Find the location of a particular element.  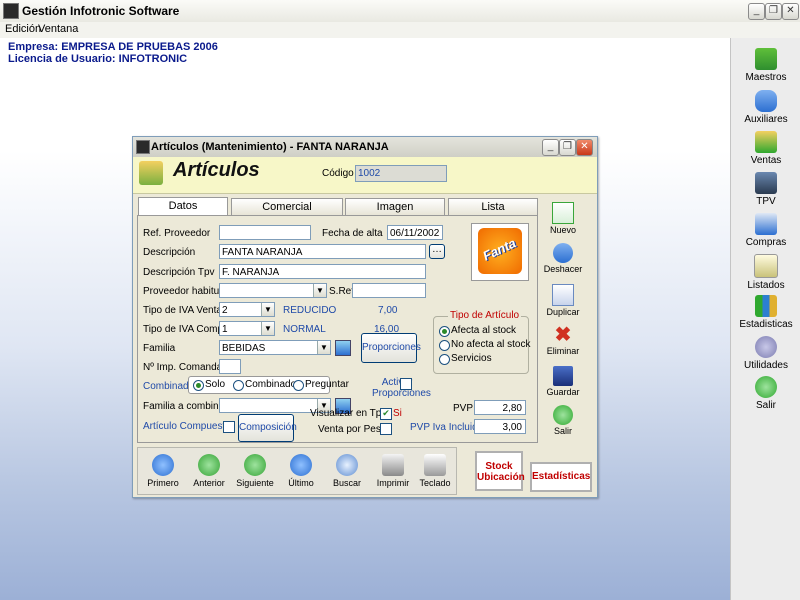

radio-combinado-label: Combinado is located at coordinates (271, 384).